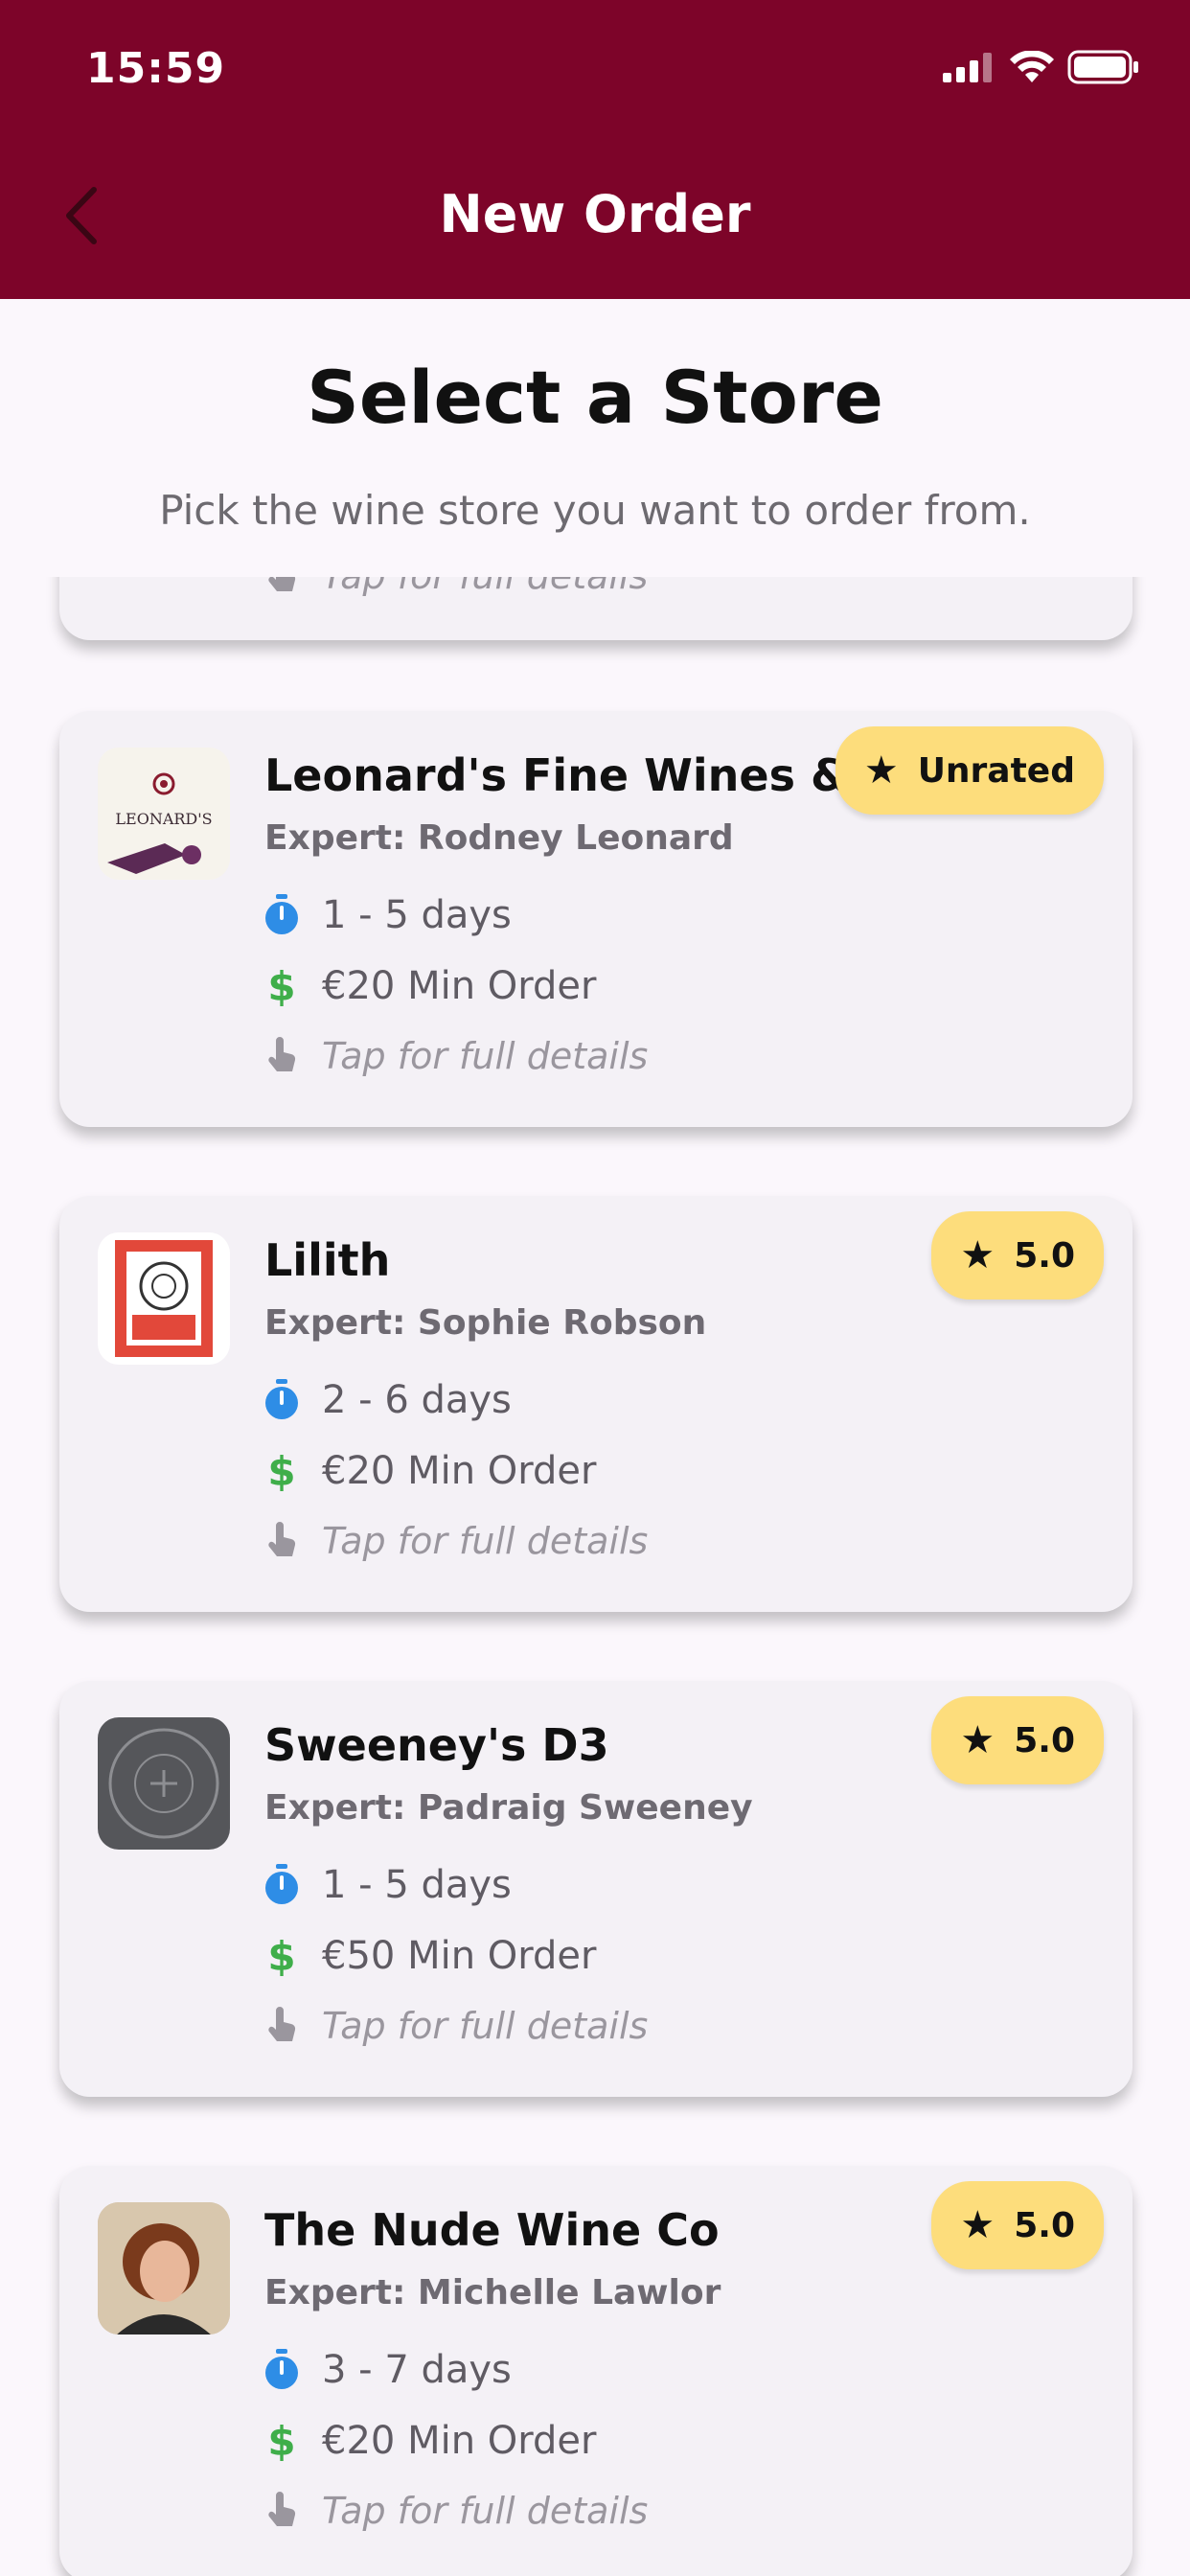  Describe the element at coordinates (493, 2292) in the screenshot. I see `store-expert: Expert: Michelle Lawlor` at that location.